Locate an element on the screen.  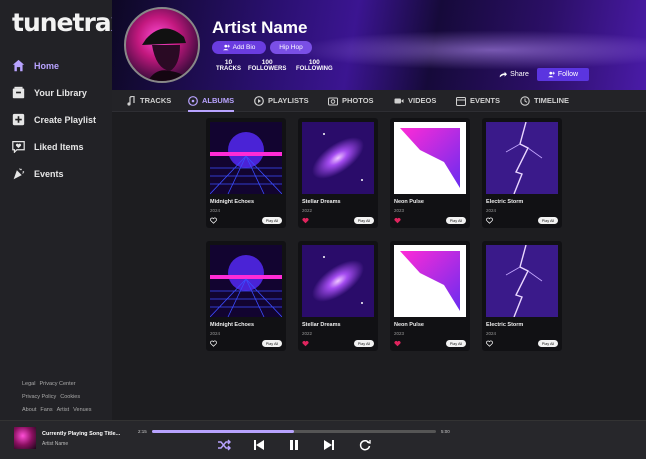
previous-button is located at coordinates (259, 445).